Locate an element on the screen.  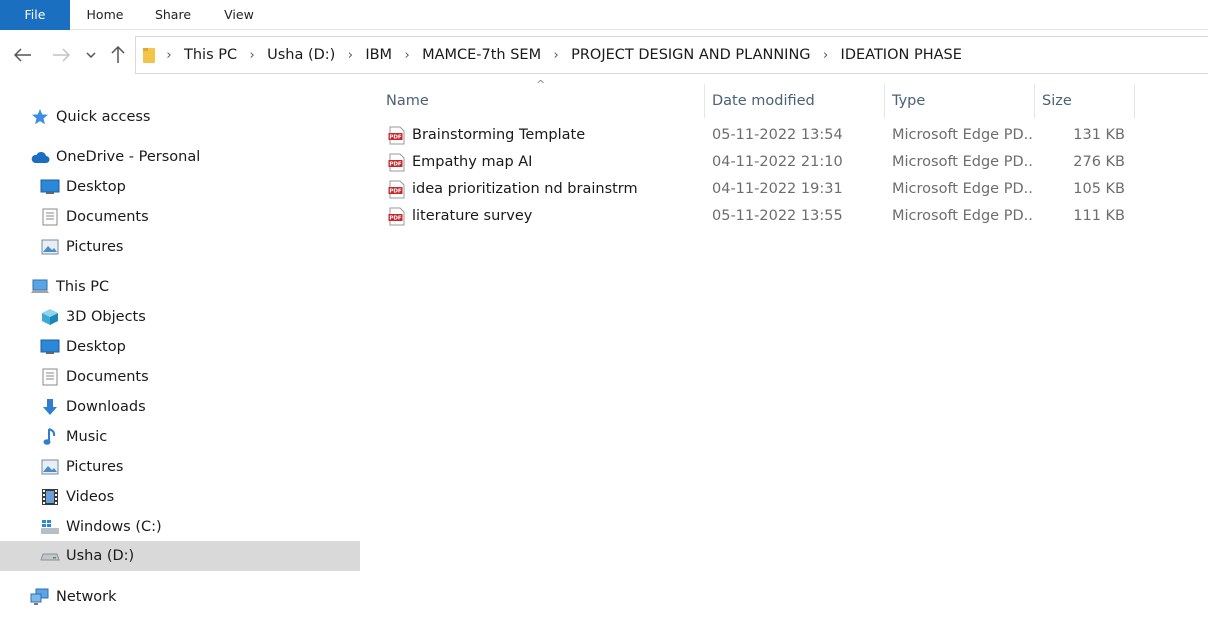
sidebar-item-windows-c: Windows (C:) is located at coordinates (101, 527).